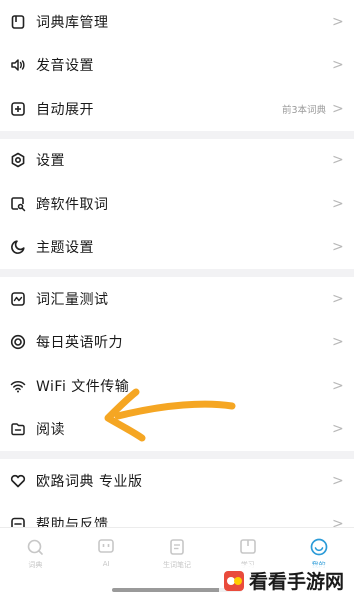  I want to click on headphones-icon, so click(18, 342).